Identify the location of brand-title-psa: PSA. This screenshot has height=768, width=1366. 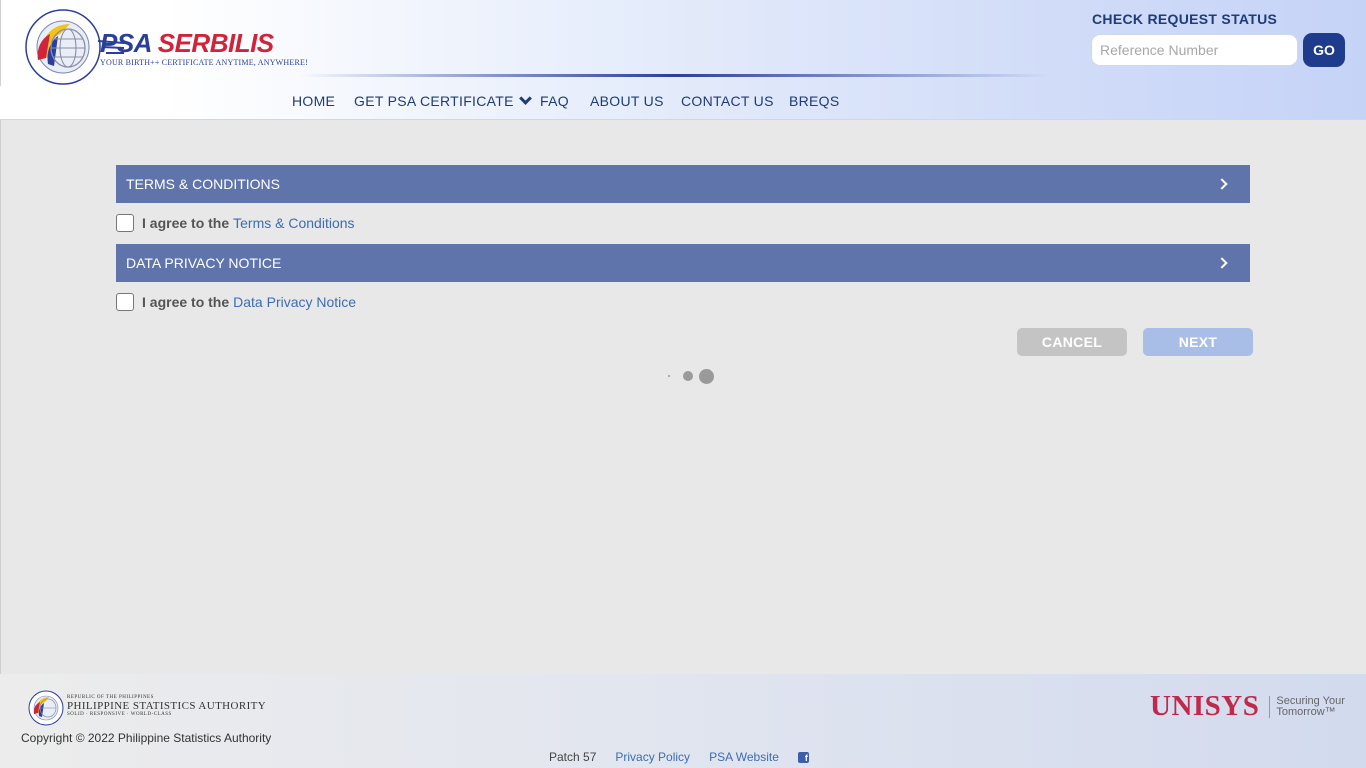
(126, 43).